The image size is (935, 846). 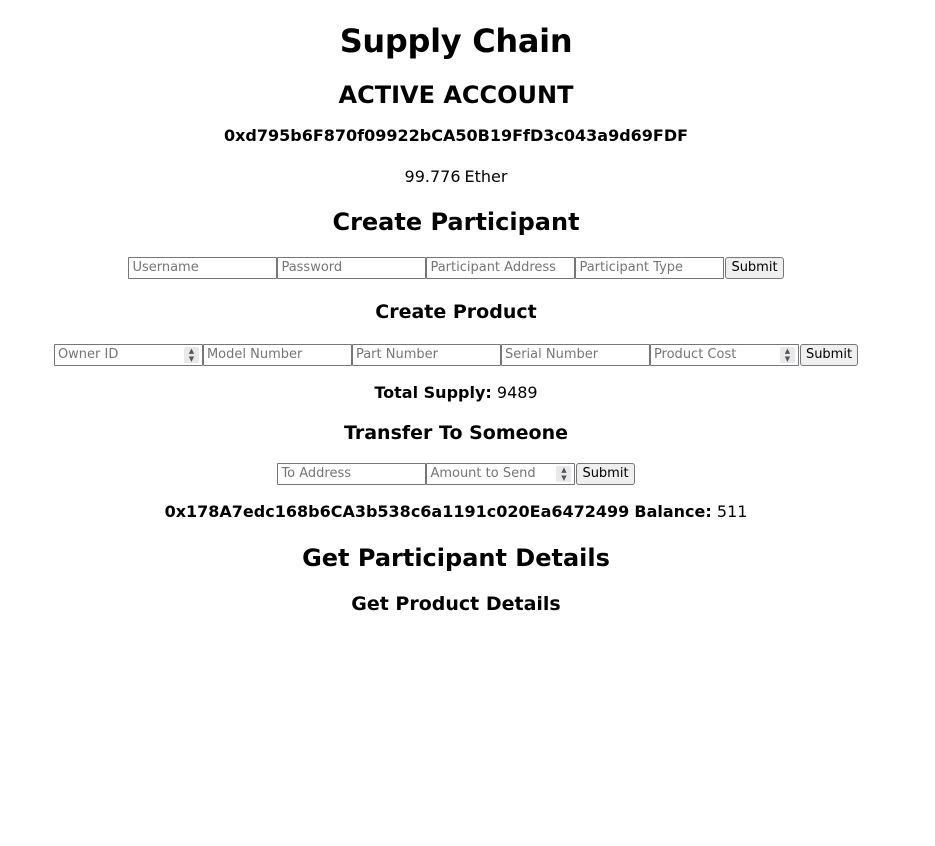 What do you see at coordinates (456, 41) in the screenshot?
I see `page-title: Supply Chain` at bounding box center [456, 41].